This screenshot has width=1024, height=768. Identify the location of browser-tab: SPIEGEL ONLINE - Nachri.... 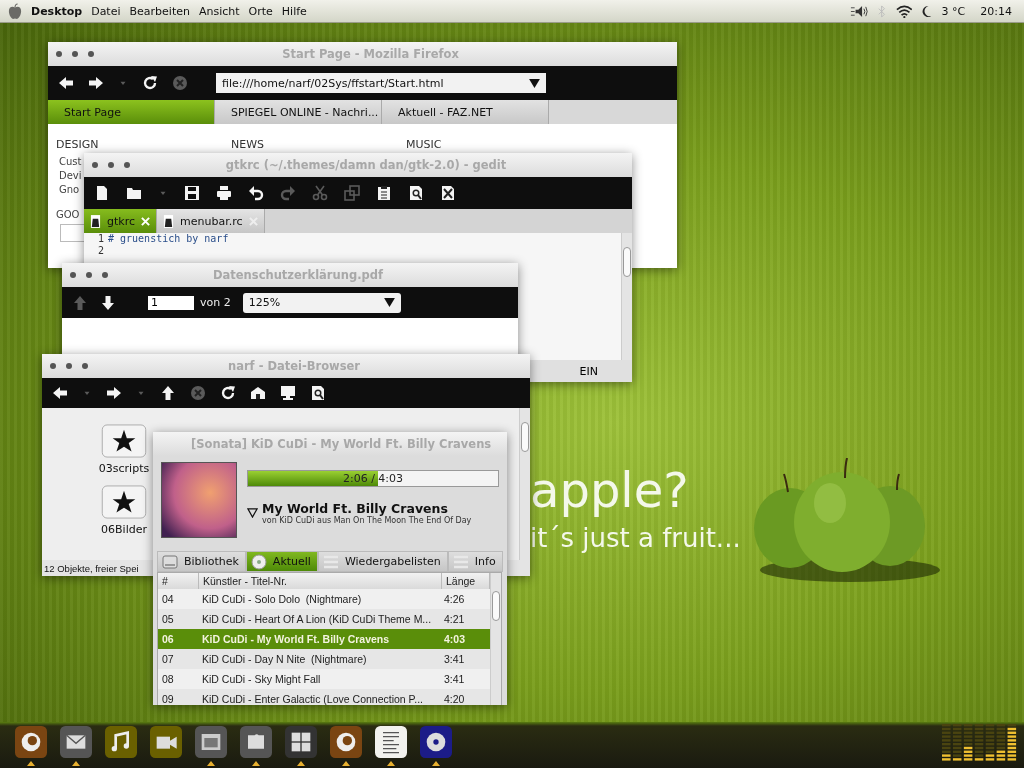
(298, 112).